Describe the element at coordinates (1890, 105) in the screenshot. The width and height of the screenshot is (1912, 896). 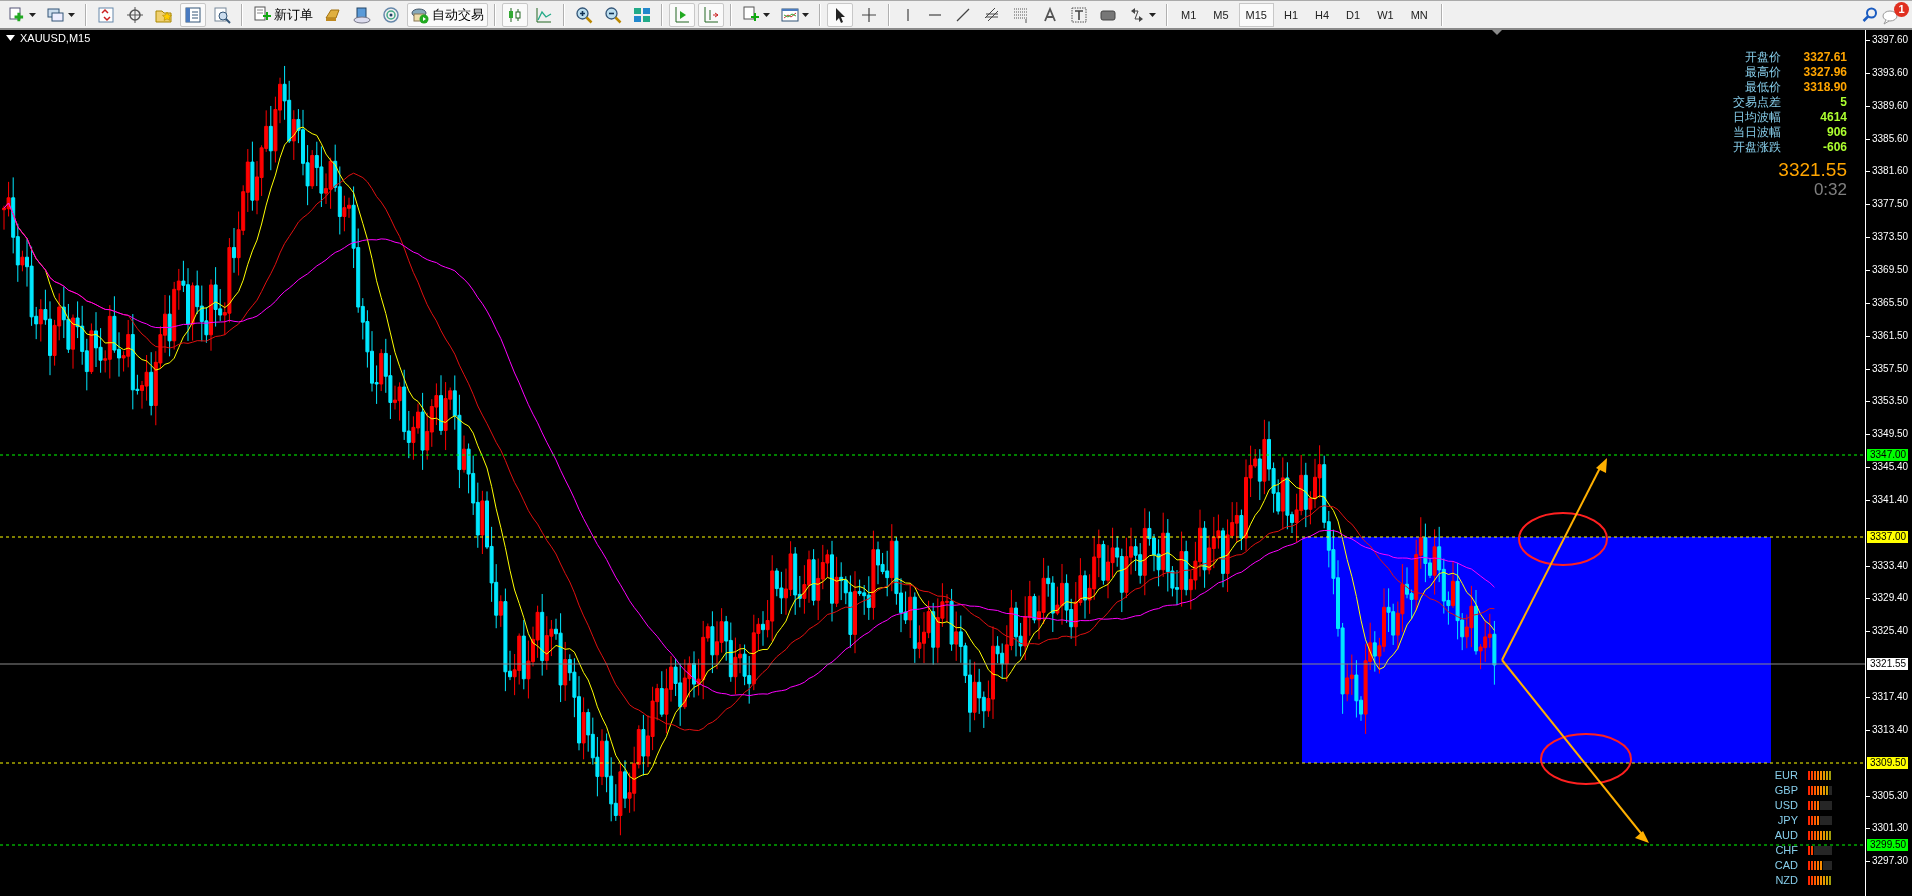
I see `axis-label: 3389.60` at that location.